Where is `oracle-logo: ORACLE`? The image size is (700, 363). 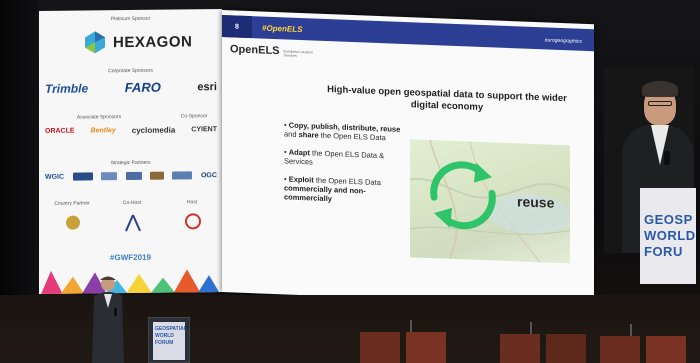 oracle-logo: ORACLE is located at coordinates (60, 131).